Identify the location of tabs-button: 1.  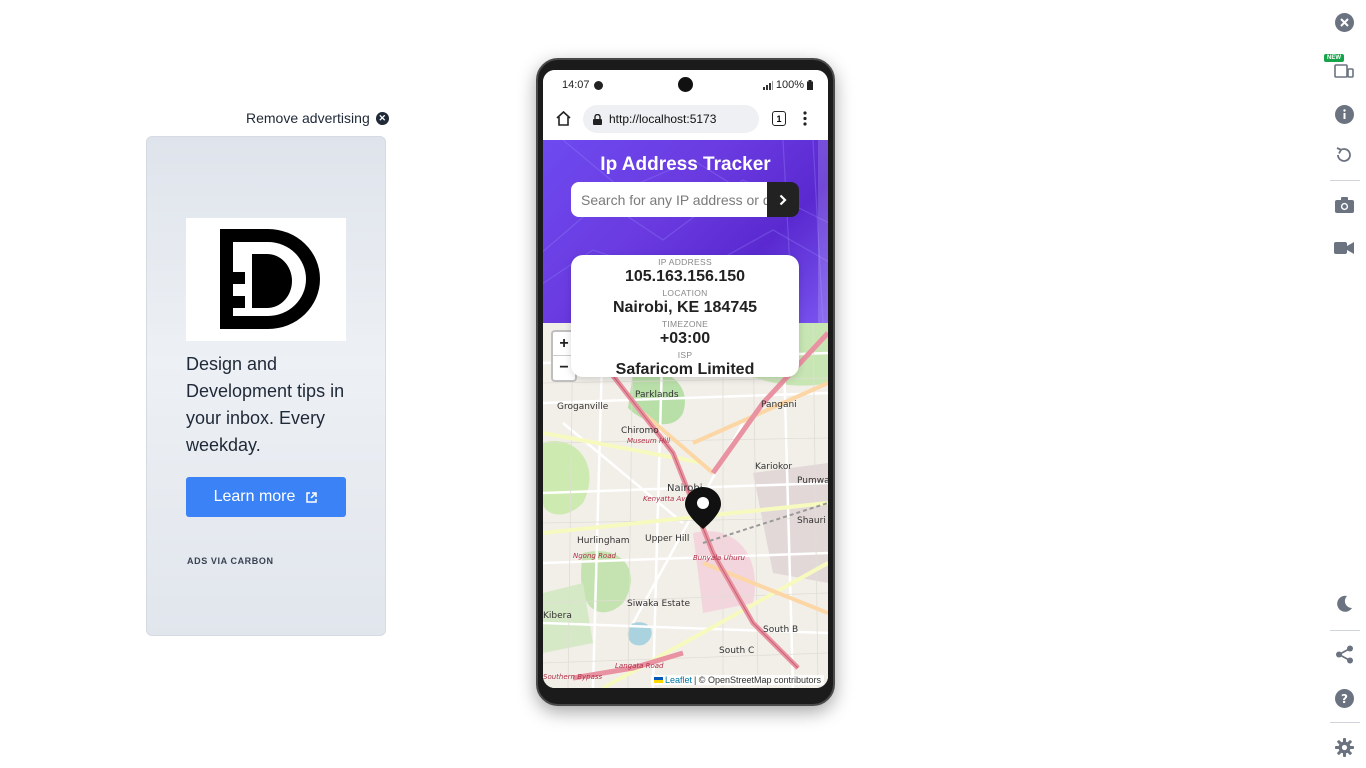
(779, 118).